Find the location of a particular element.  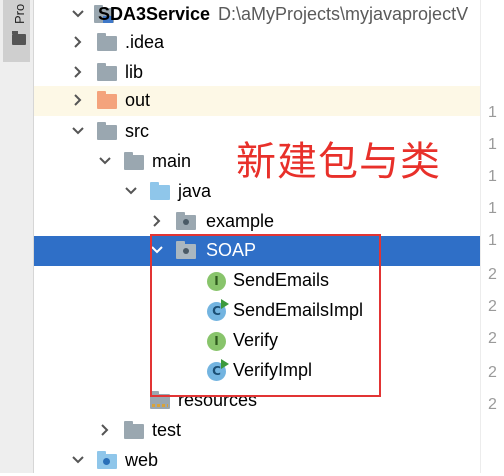

web-folder-icon is located at coordinates (107, 460).